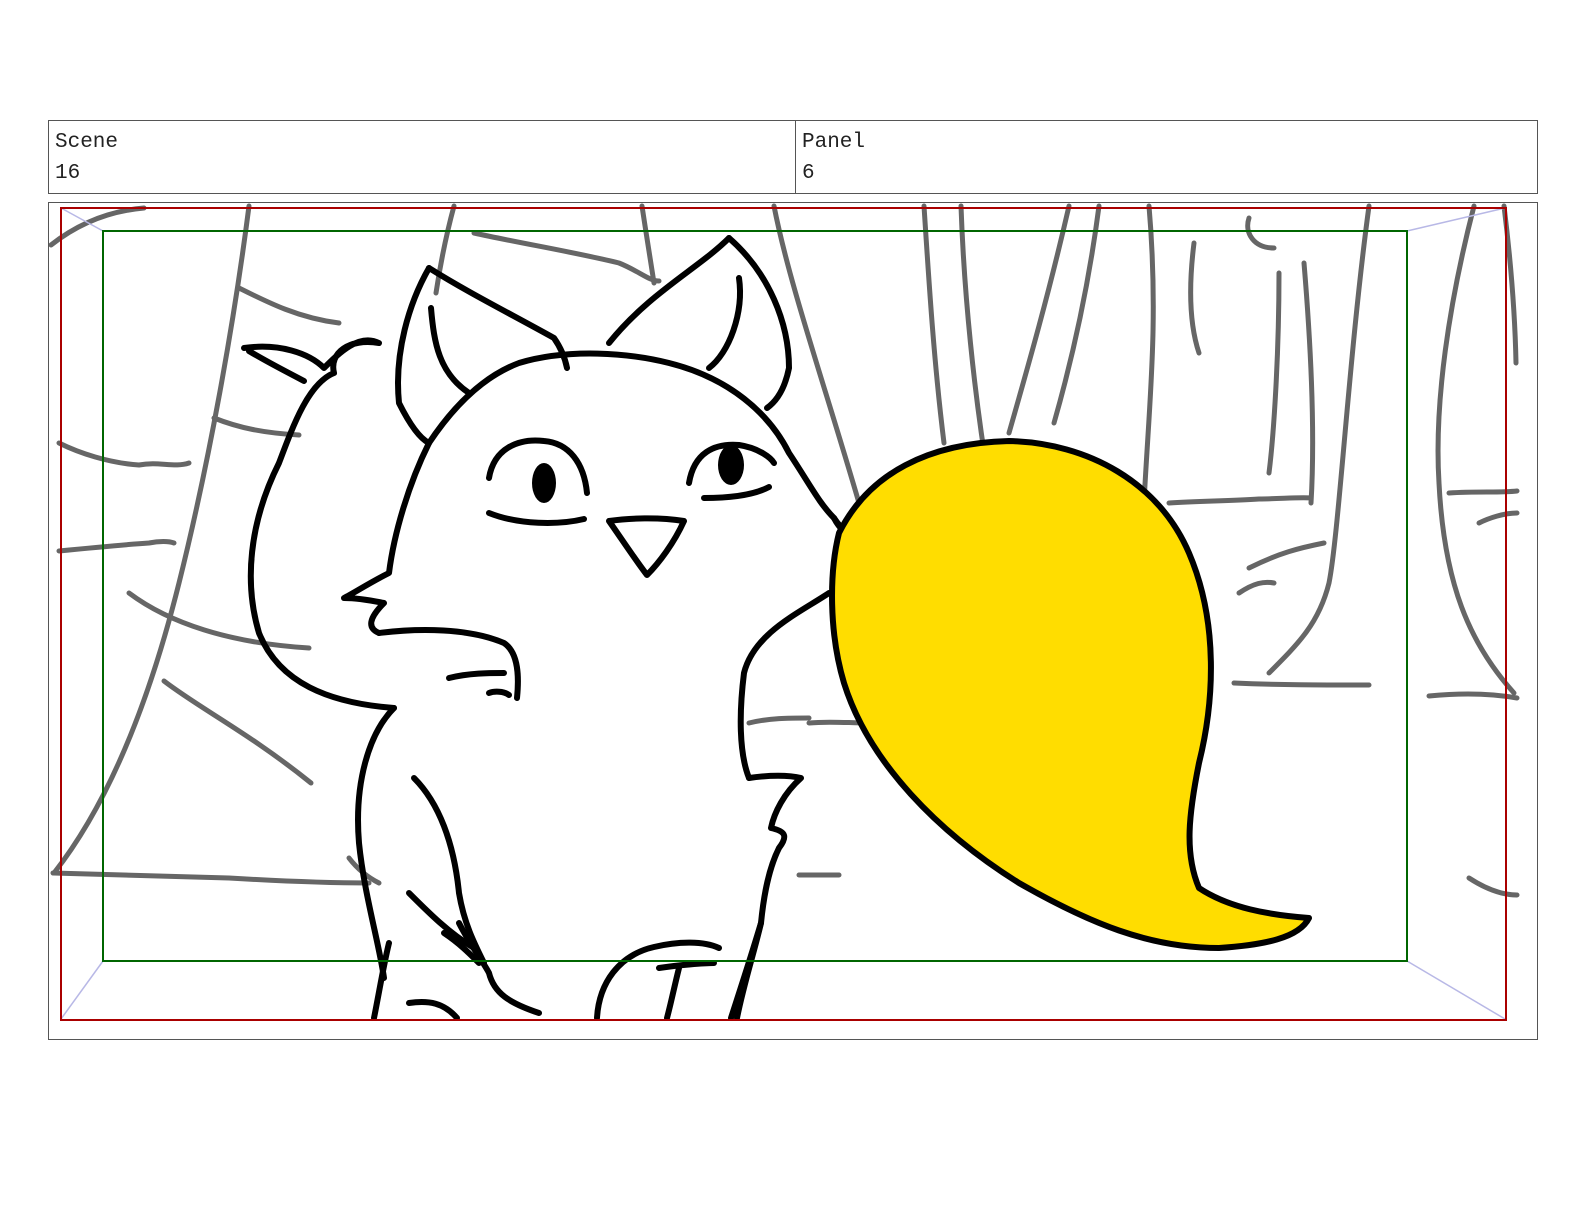  What do you see at coordinates (1070, 694) in the screenshot?
I see `yellow-tail` at bounding box center [1070, 694].